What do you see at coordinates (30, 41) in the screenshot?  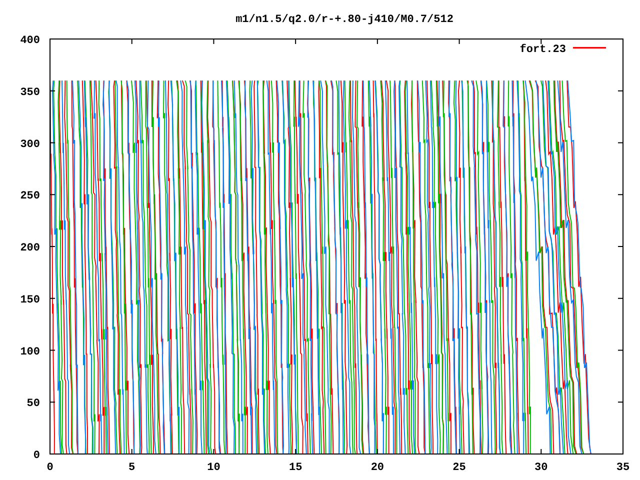 I see `y-tick-label: 400` at bounding box center [30, 41].